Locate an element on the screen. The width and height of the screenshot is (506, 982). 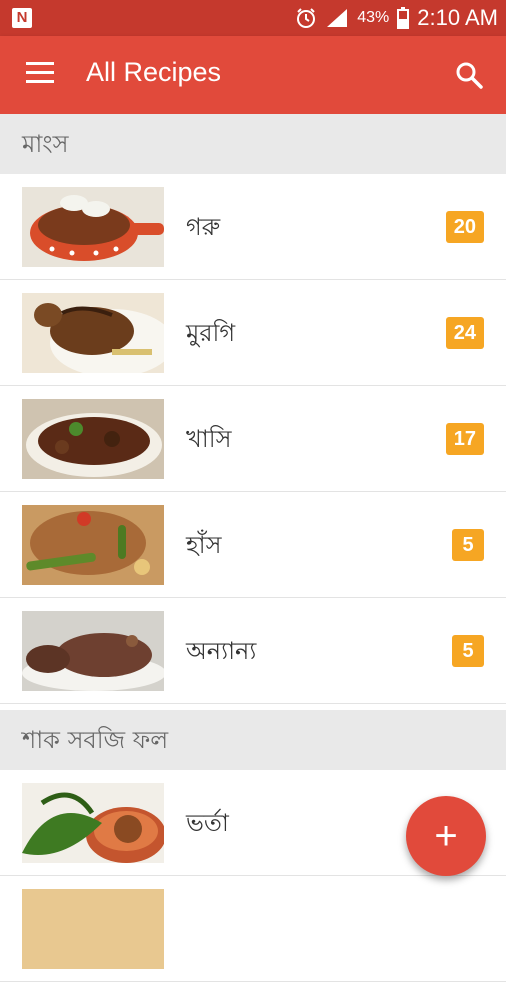
status-bar: N 43% 2:10 AM is located at coordinates (253, 18).